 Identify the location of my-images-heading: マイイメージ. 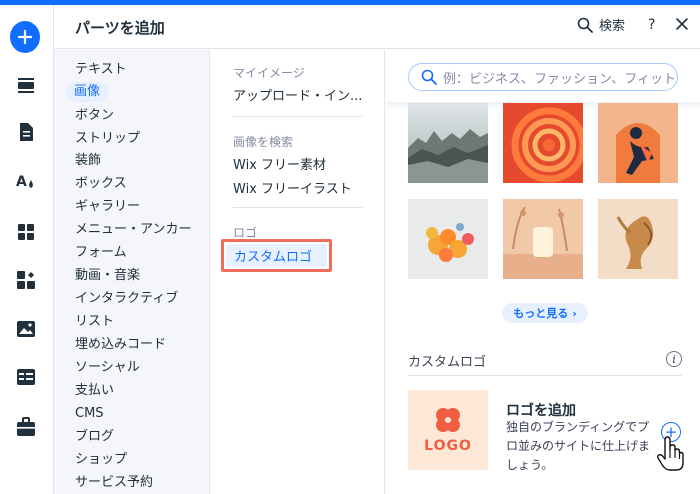
(269, 73).